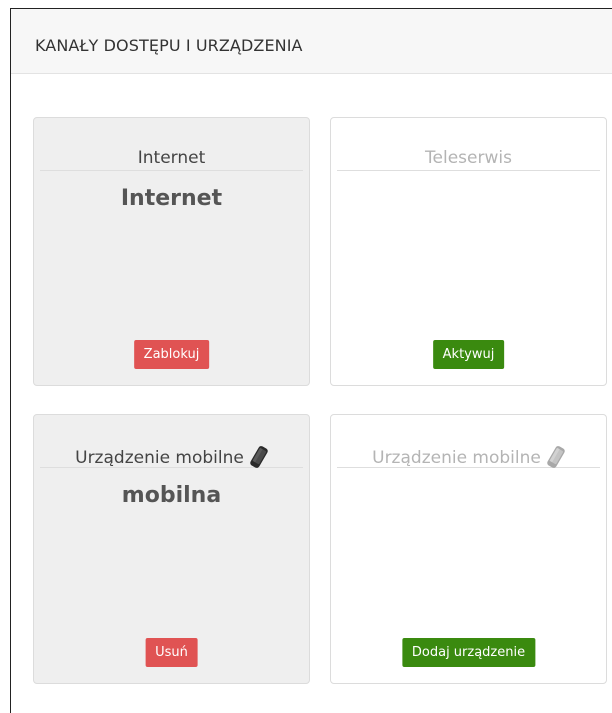 The height and width of the screenshot is (713, 612). I want to click on card-mobile-device-value: mobilna, so click(171, 495).